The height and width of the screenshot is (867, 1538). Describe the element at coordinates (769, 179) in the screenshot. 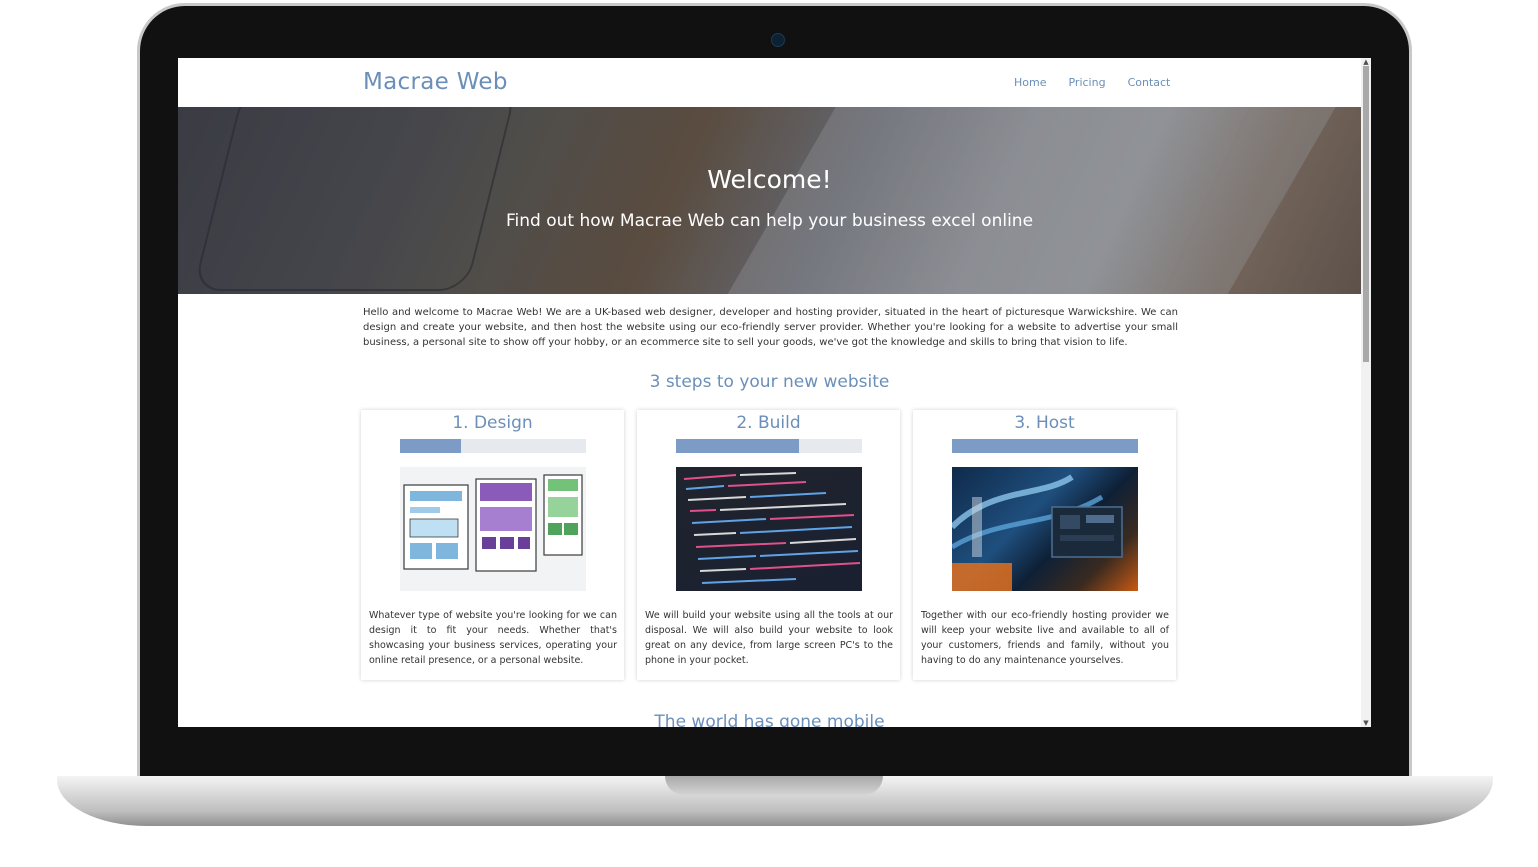

I see `hero-title: Welcome!` at that location.